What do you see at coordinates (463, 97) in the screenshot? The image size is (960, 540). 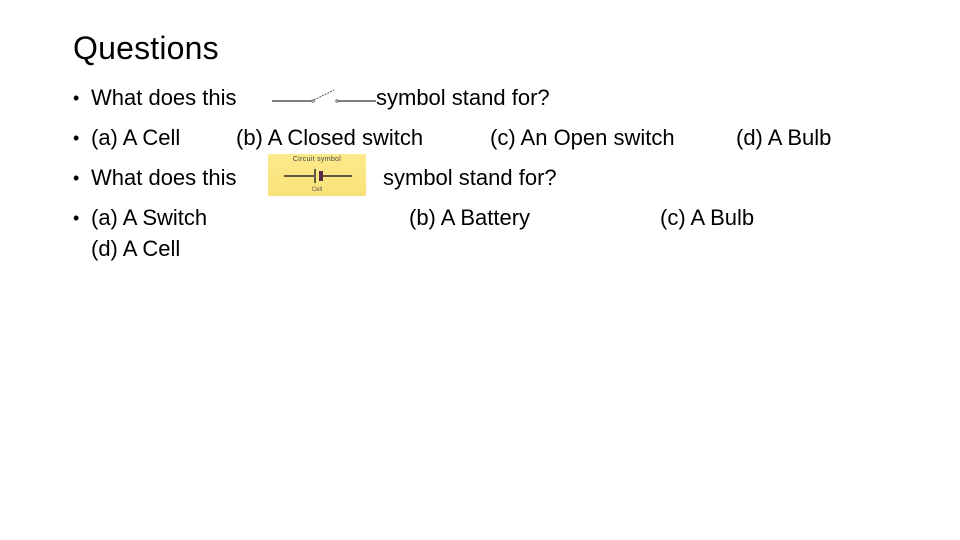 I see `question-1-suffix: symbol stand for?` at bounding box center [463, 97].